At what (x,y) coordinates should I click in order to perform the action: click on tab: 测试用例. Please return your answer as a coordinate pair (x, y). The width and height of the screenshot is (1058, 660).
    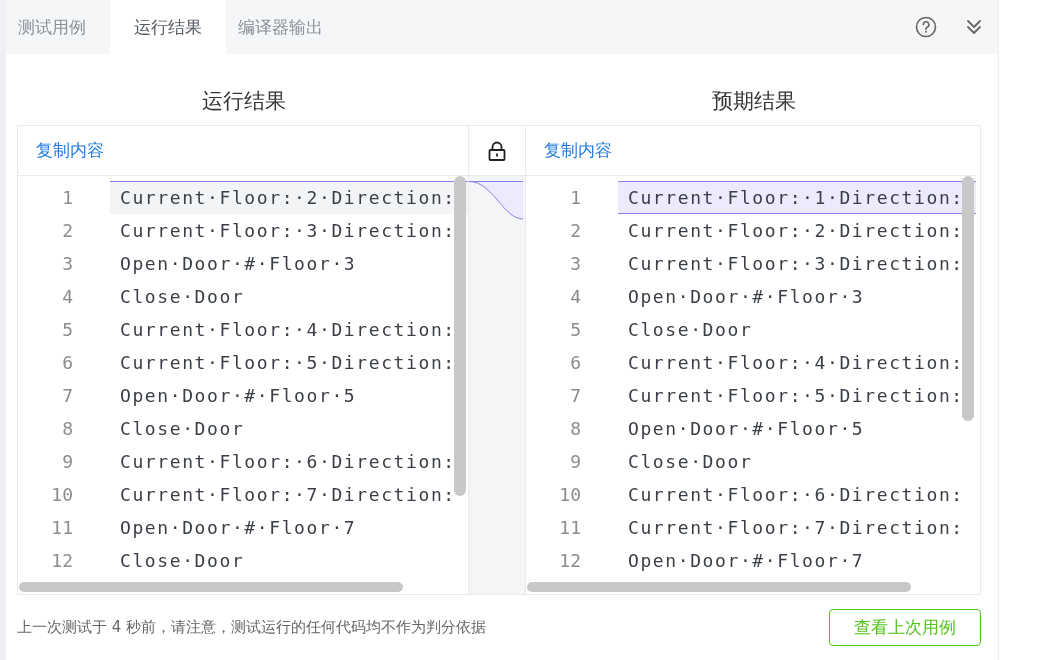
    Looking at the image, I should click on (58, 27).